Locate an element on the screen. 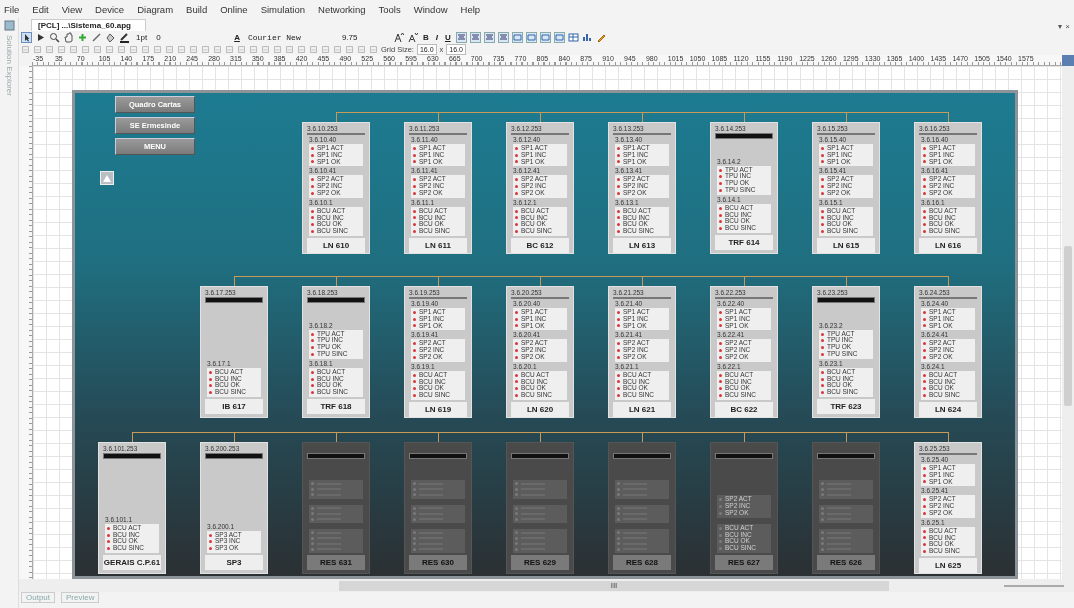  bay-name: BC 622 is located at coordinates (744, 409).